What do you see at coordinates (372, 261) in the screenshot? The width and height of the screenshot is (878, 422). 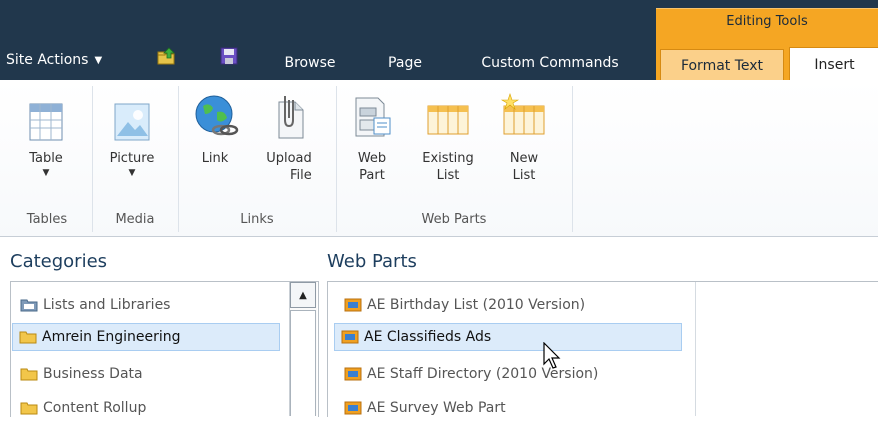 I see `web-parts-title: Web Parts` at bounding box center [372, 261].